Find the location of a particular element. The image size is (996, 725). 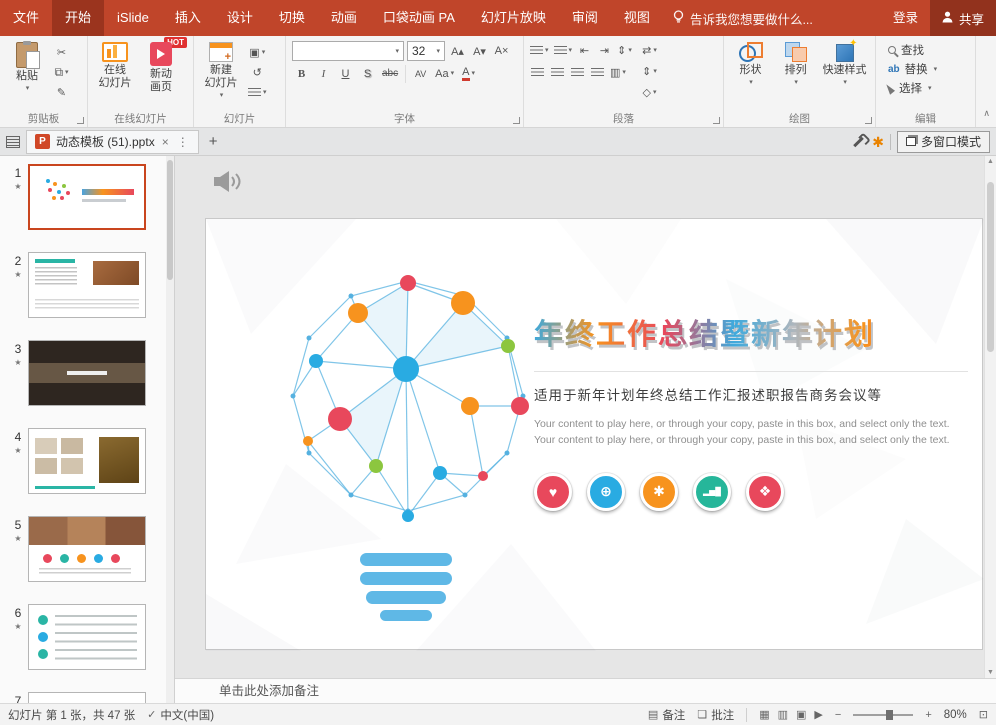

bullets-button: ▾ is located at coordinates (539, 50).